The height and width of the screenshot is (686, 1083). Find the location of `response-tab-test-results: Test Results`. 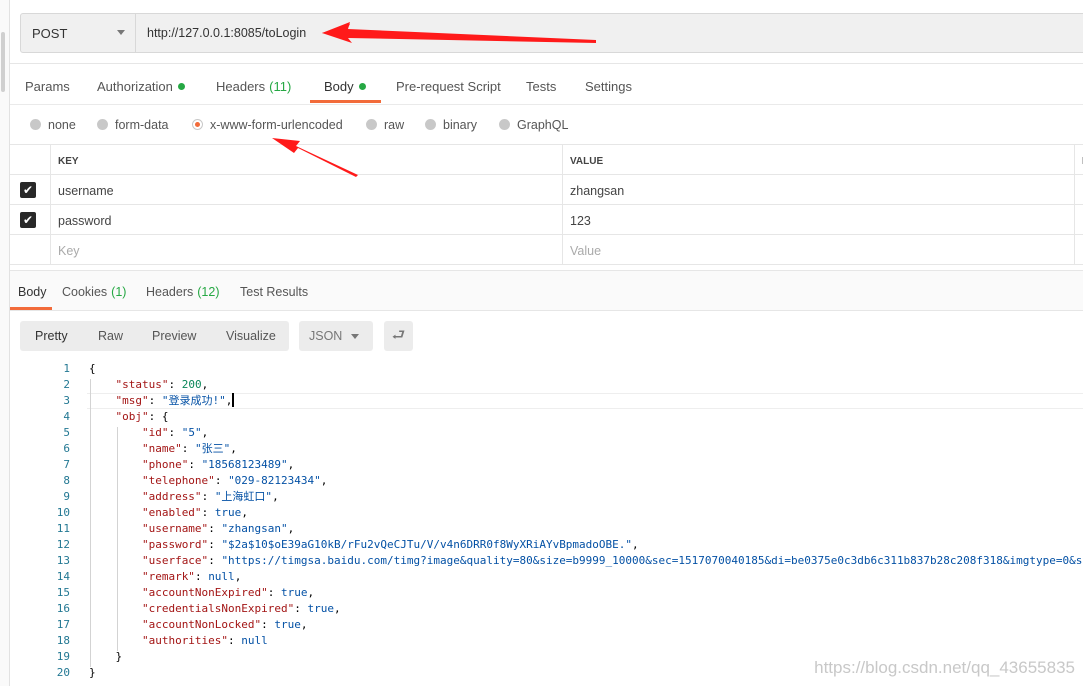

response-tab-test-results: Test Results is located at coordinates (274, 292).